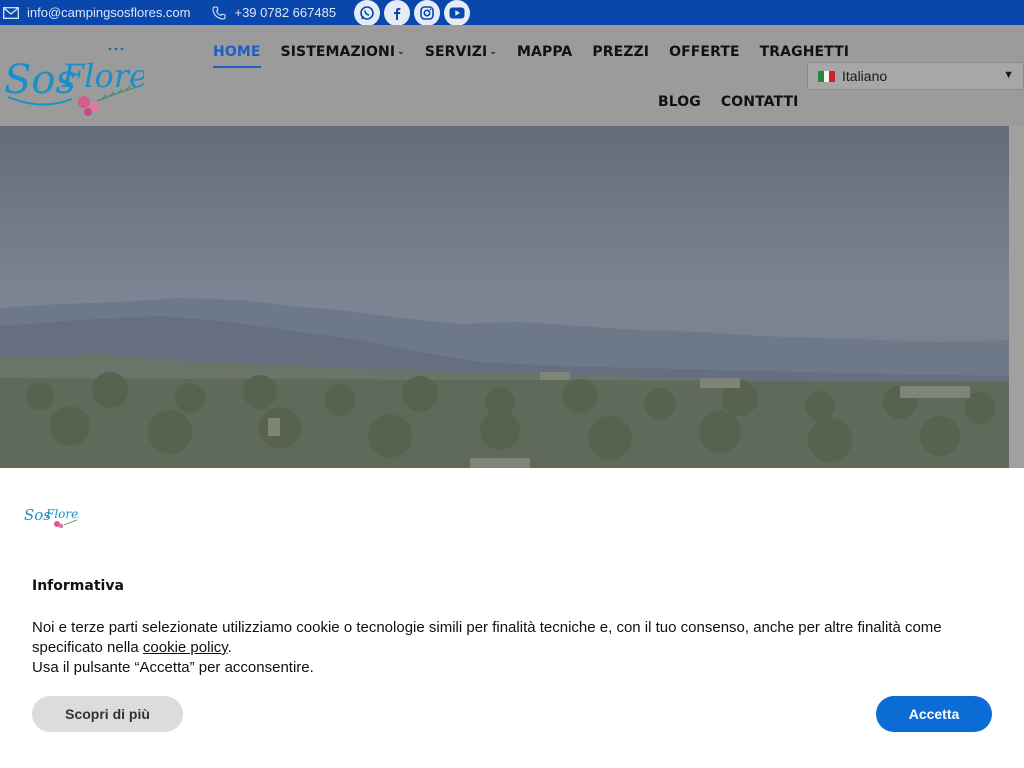 The height and width of the screenshot is (768, 1024). What do you see at coordinates (11, 12) in the screenshot?
I see `envelope-icon` at bounding box center [11, 12].